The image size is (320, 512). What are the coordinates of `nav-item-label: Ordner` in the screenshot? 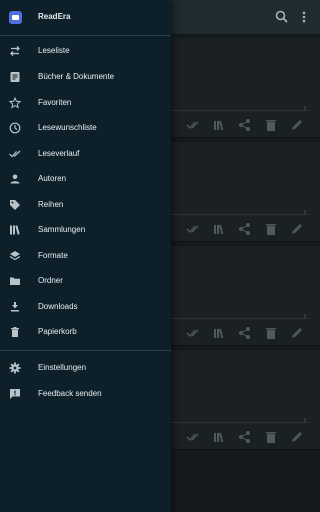 It's located at (50, 280).